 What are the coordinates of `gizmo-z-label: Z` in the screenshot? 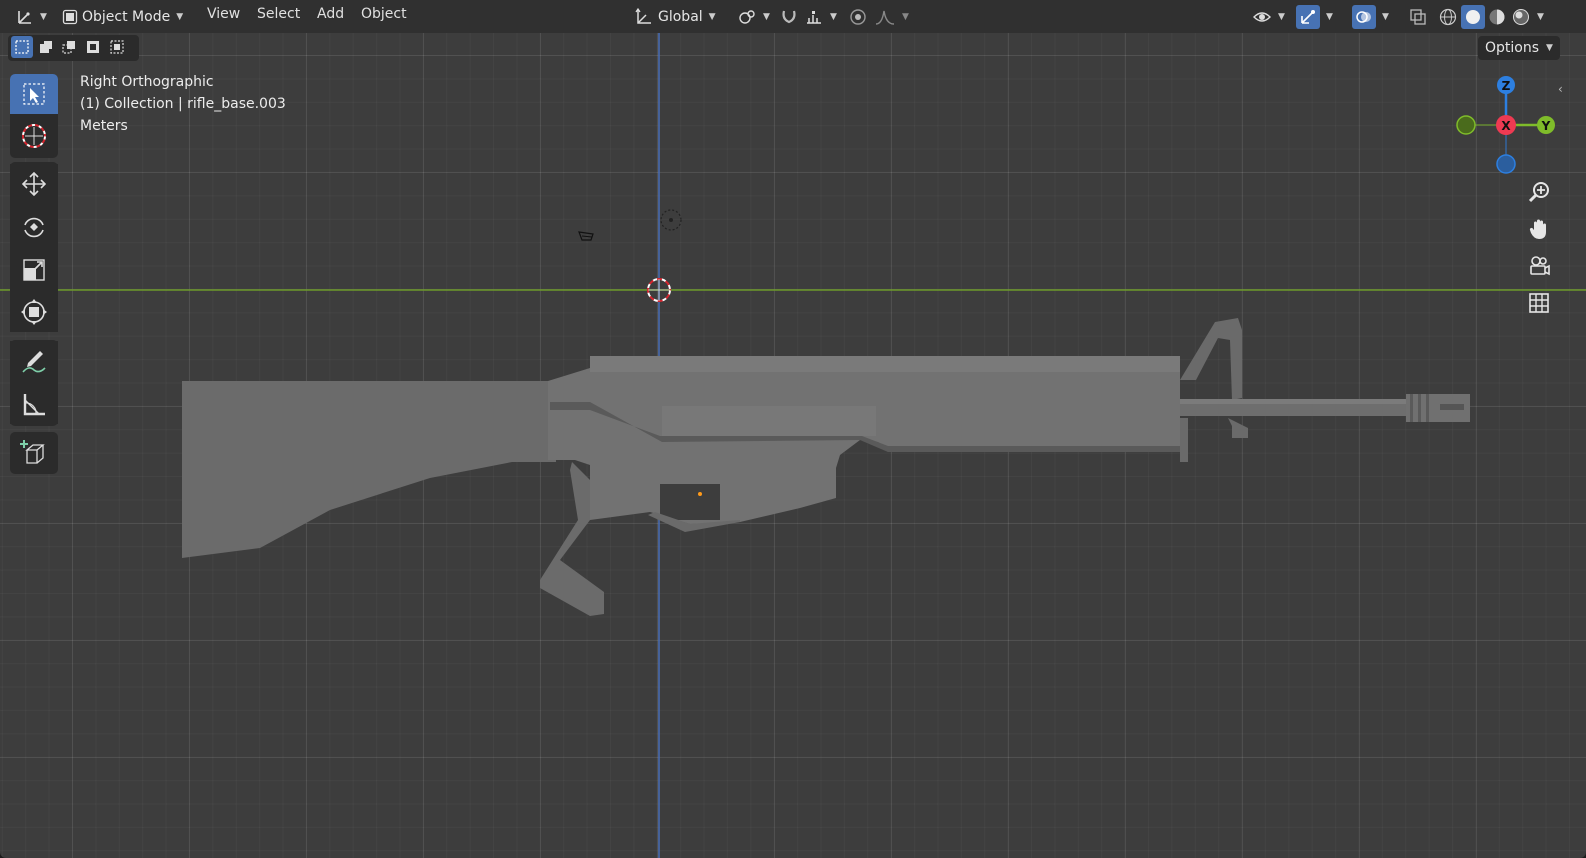 It's located at (1506, 86).